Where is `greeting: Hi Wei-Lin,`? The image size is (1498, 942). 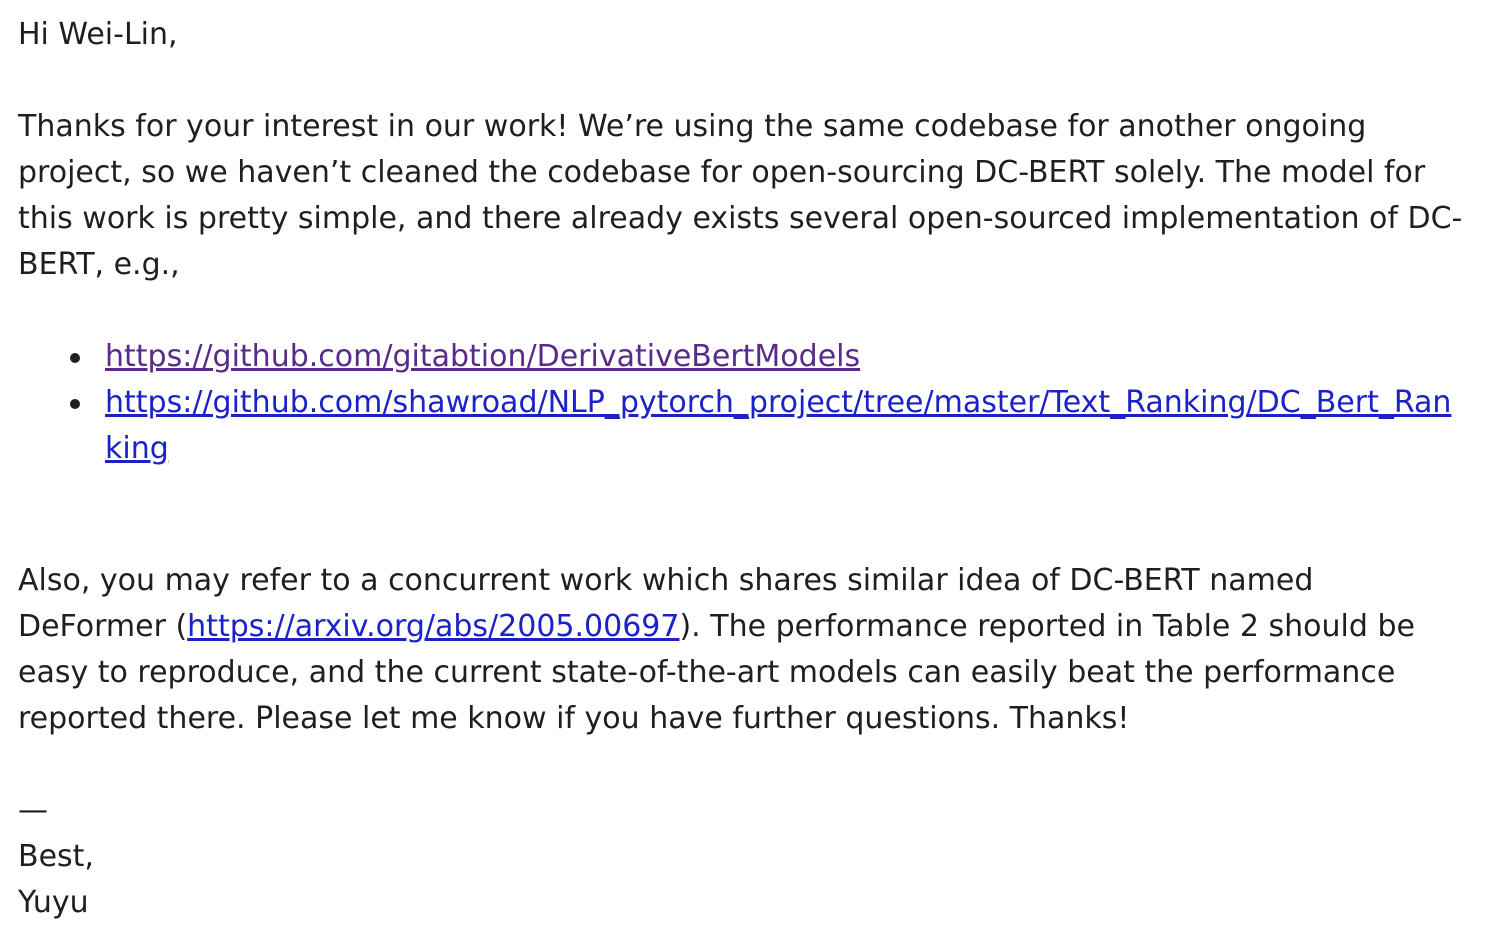
greeting: Hi Wei-Lin, is located at coordinates (98, 34).